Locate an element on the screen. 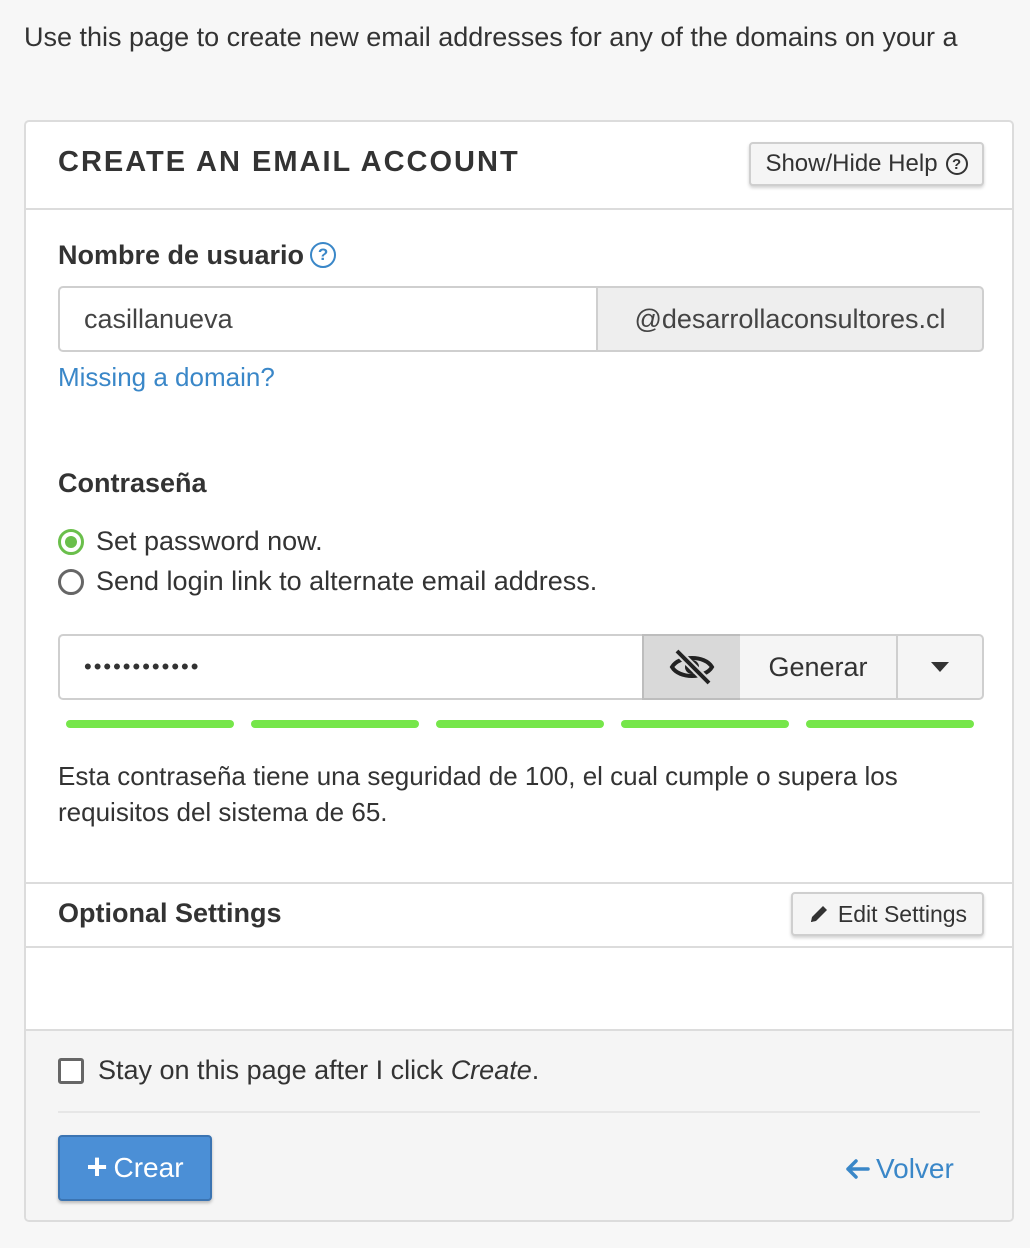 This screenshot has height=1248, width=1030. show-hide-help-button: Show/Hide Help ? is located at coordinates (866, 164).